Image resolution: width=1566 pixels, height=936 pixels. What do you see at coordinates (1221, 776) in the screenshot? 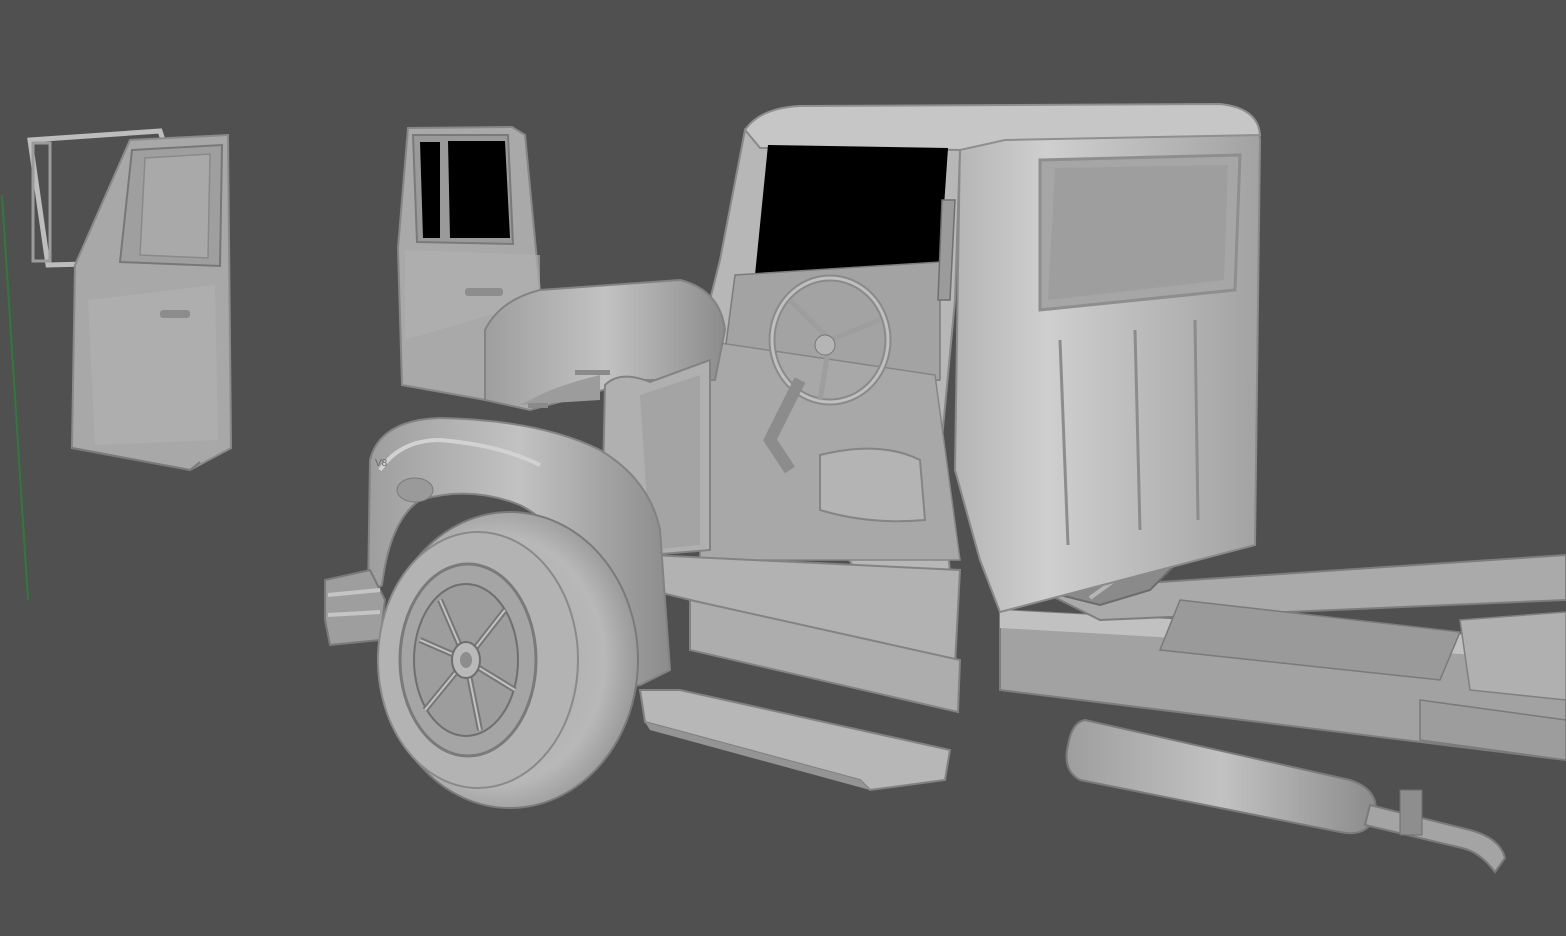
I see `muffler` at bounding box center [1221, 776].